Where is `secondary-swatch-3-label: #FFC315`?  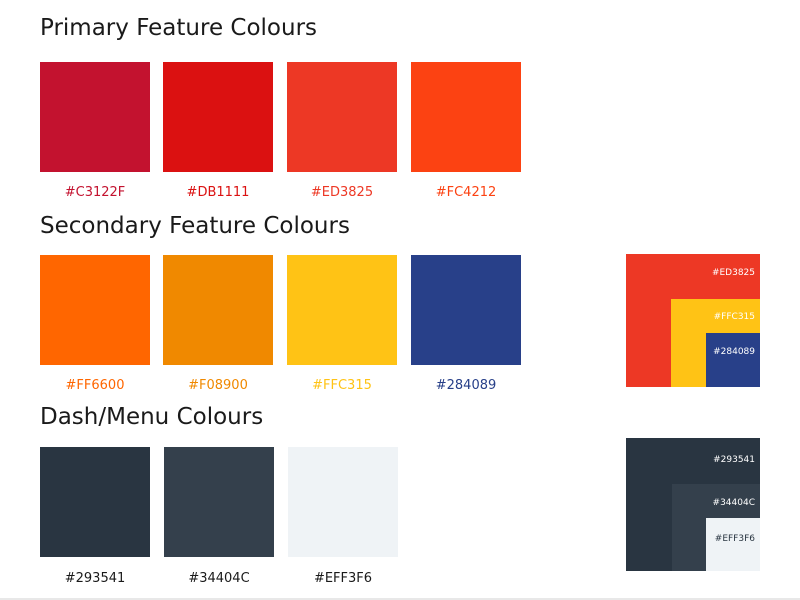
secondary-swatch-3-label: #FFC315 is located at coordinates (342, 385).